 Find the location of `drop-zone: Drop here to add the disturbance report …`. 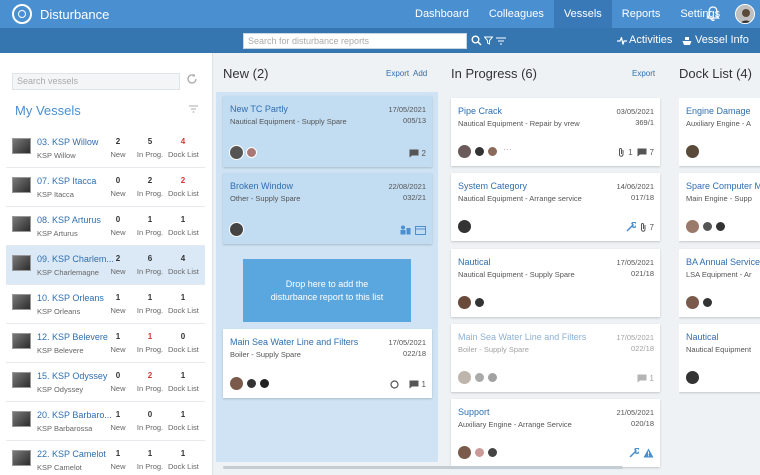

drop-zone: Drop here to add the disturbance report … is located at coordinates (327, 290).